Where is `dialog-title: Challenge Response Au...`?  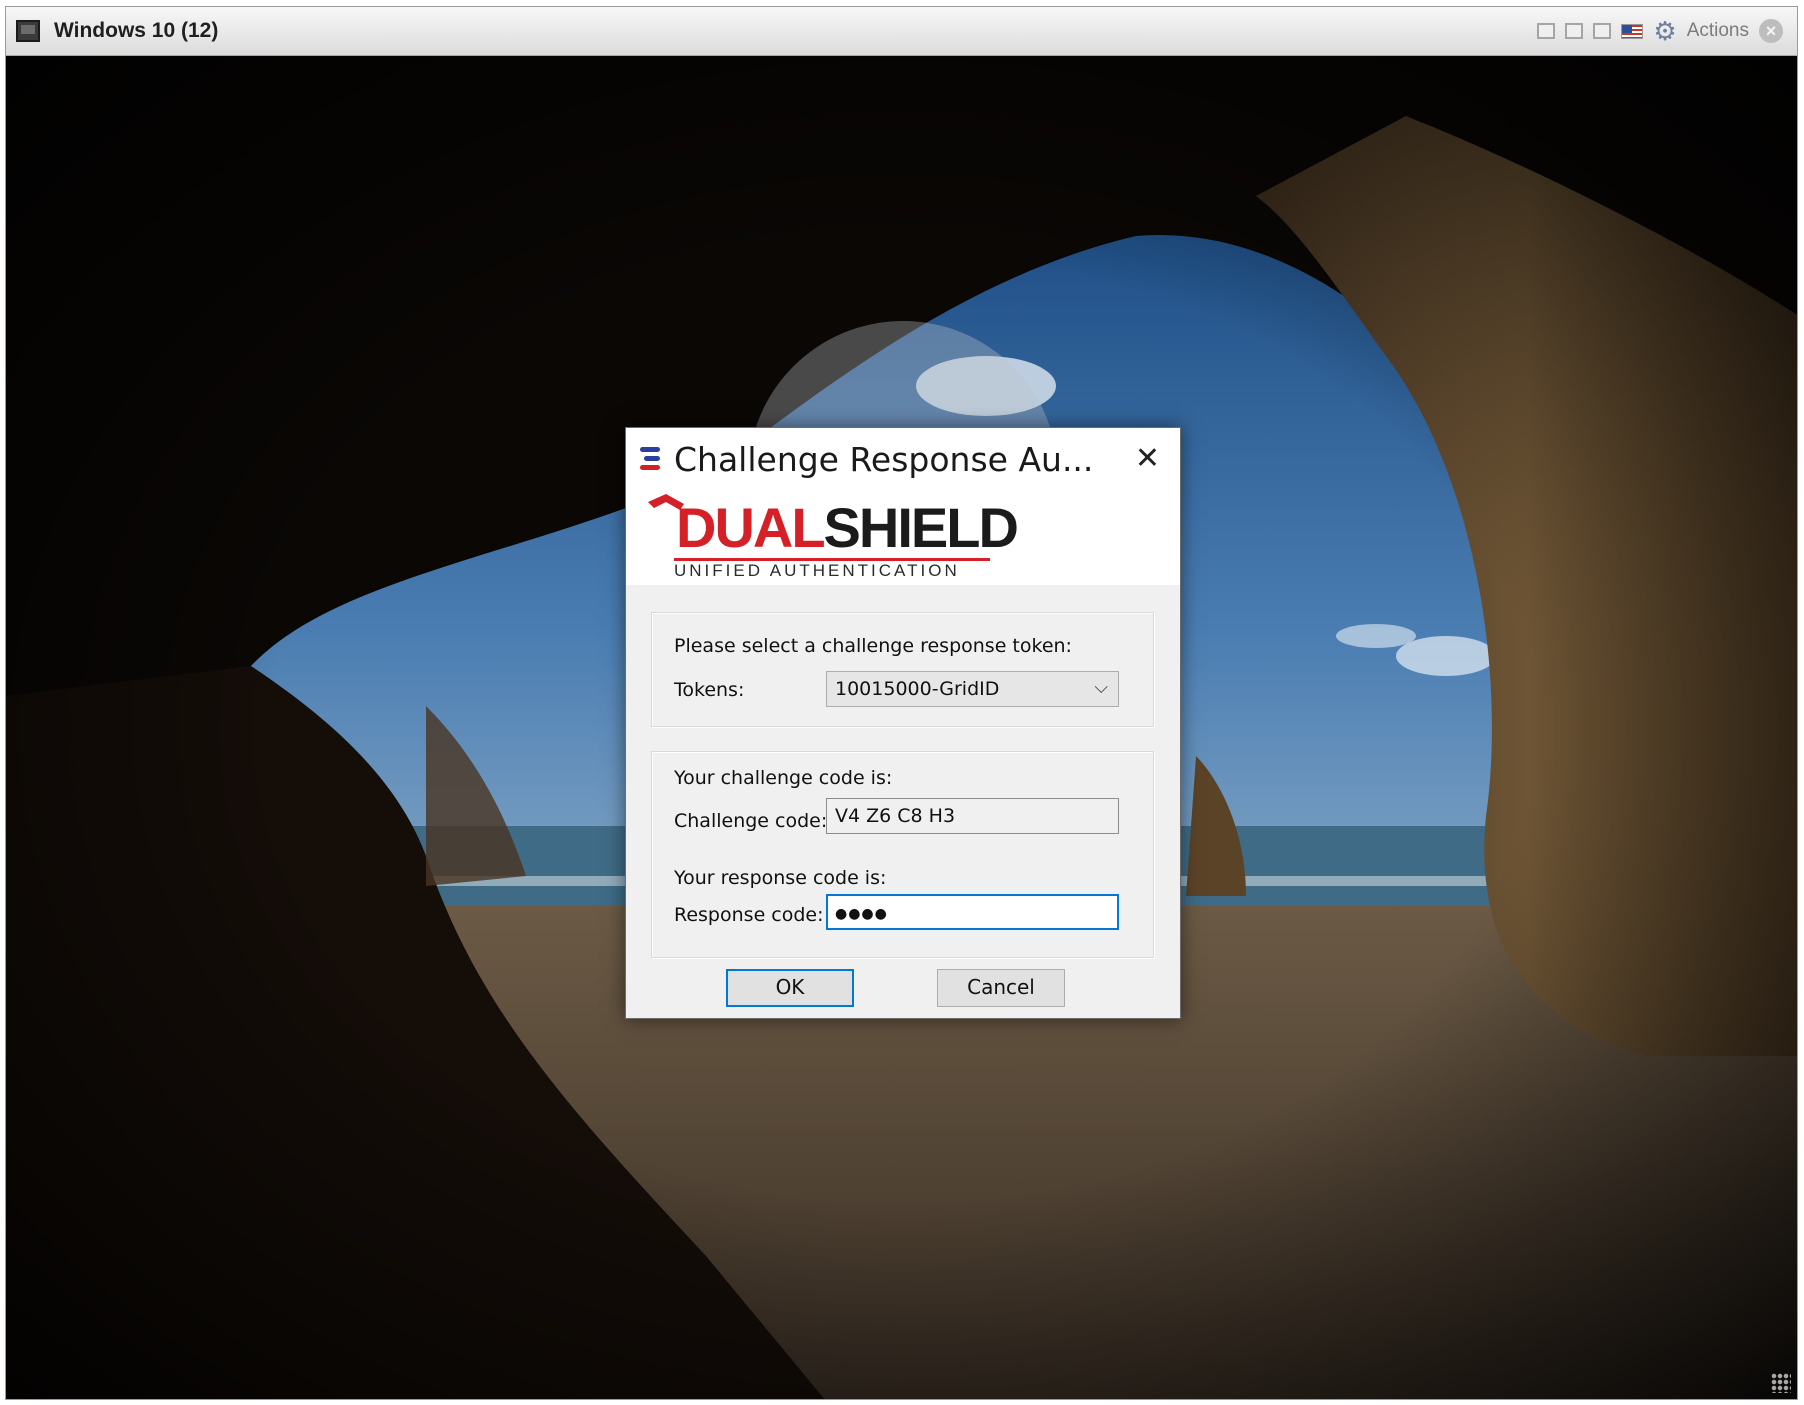
dialog-title: Challenge Response Au... is located at coordinates (884, 459).